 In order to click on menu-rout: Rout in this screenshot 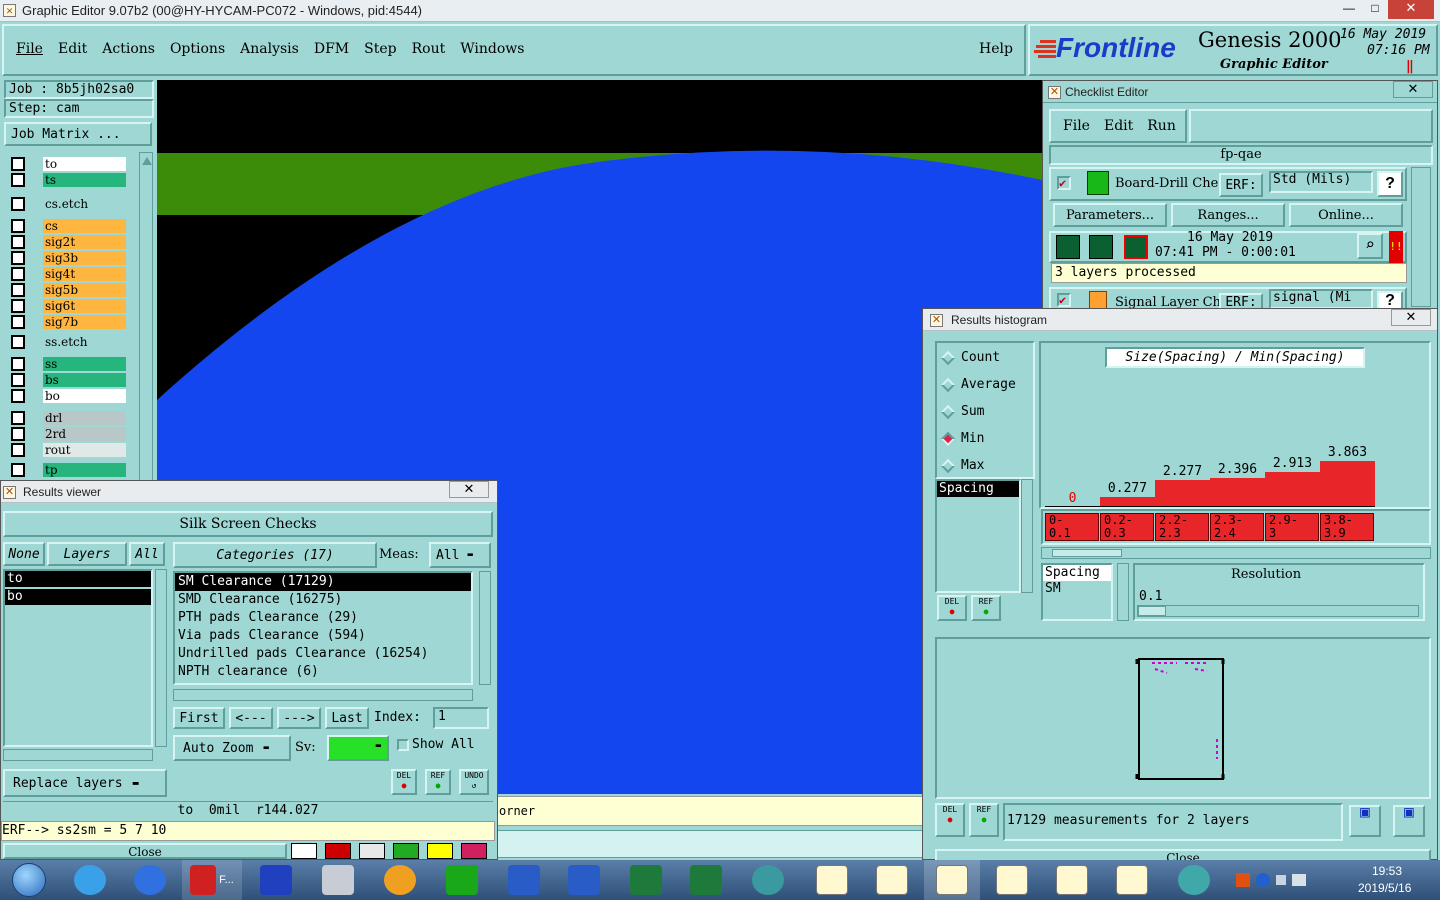, I will do `click(429, 49)`.